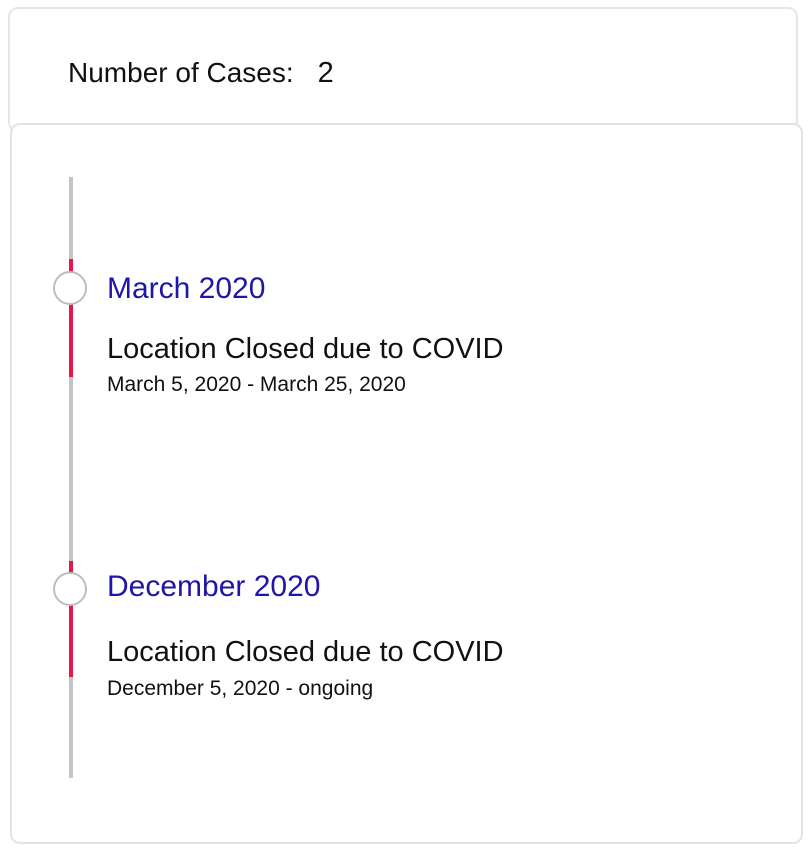 Image resolution: width=811 pixels, height=850 pixels. Describe the element at coordinates (403, 69) in the screenshot. I see `cases-summary-card: Number of Cases: 2` at that location.